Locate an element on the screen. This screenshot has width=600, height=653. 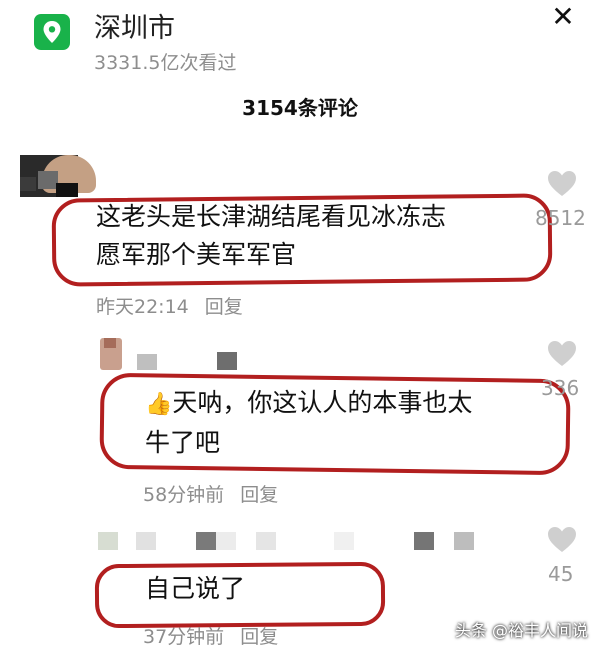
comment-text-line: 天呐，你这认人的本事也太 is located at coordinates (322, 402).